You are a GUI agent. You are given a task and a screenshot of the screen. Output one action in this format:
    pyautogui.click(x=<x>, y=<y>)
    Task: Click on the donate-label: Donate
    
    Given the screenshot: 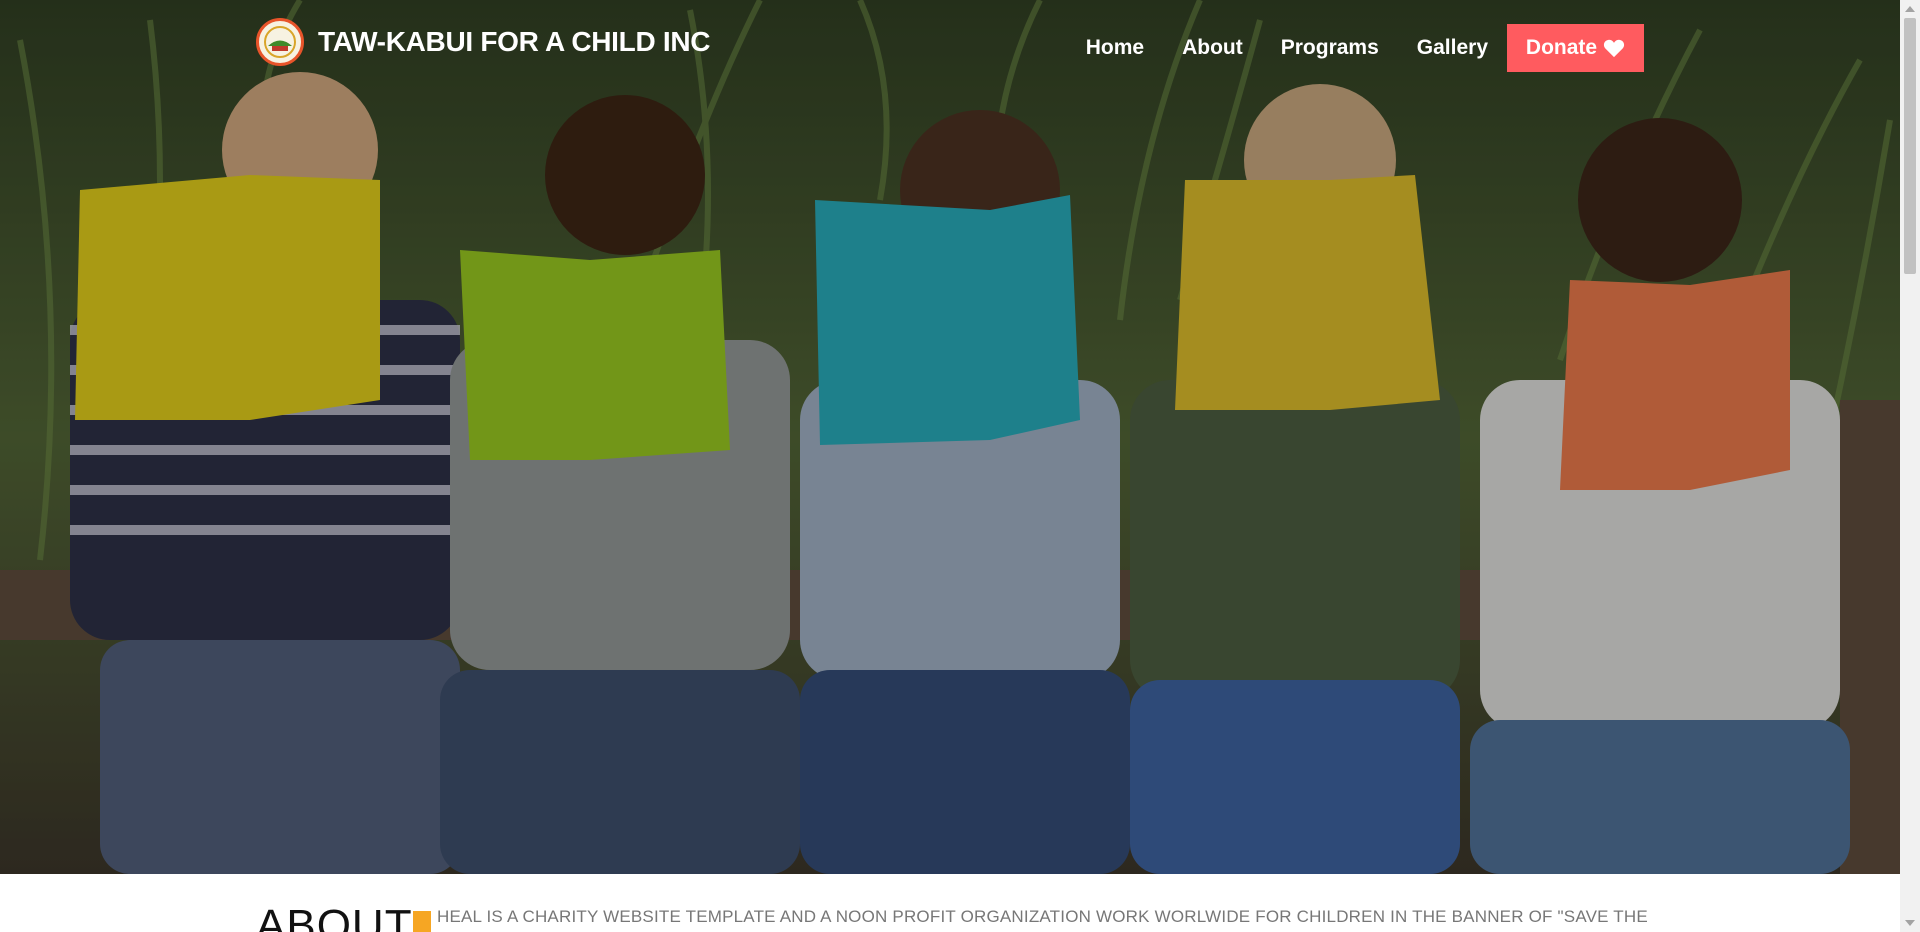 What is the action you would take?
    pyautogui.click(x=1561, y=47)
    